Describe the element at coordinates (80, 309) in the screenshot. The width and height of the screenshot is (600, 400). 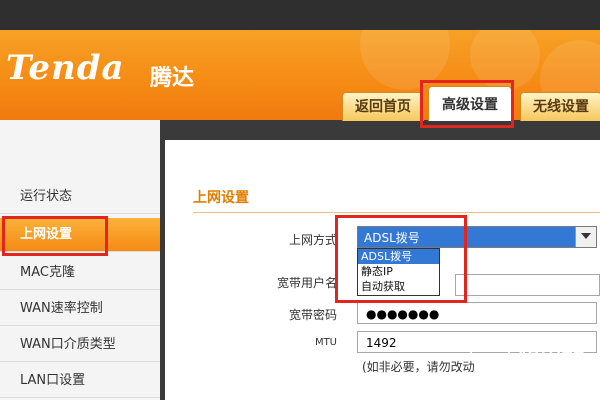
I see `sidebar-item-wan-speed: WAN速率控制` at that location.